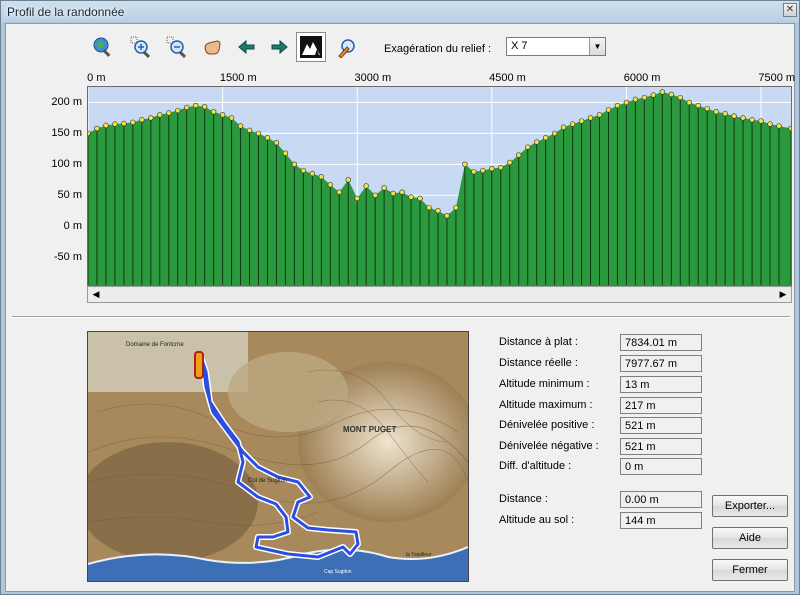  I want to click on scroll-right-icon: ▶, so click(783, 294).